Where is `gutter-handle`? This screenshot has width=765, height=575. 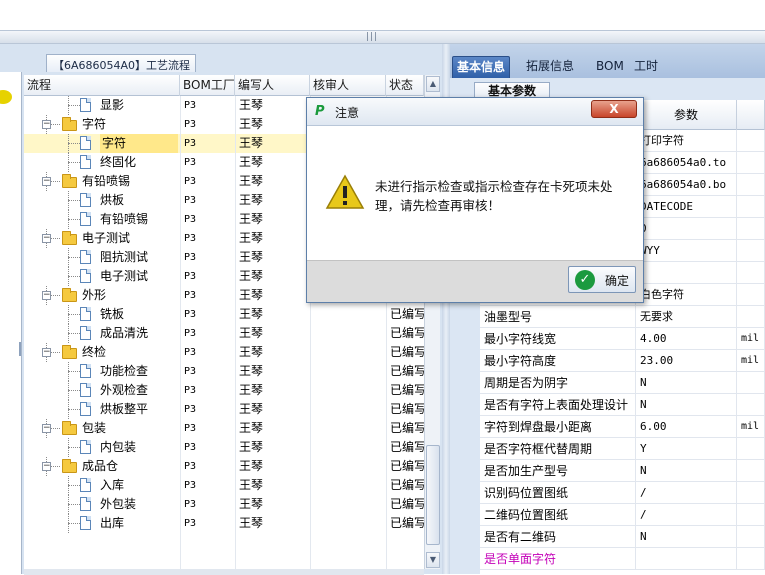
gutter-handle is located at coordinates (20, 349).